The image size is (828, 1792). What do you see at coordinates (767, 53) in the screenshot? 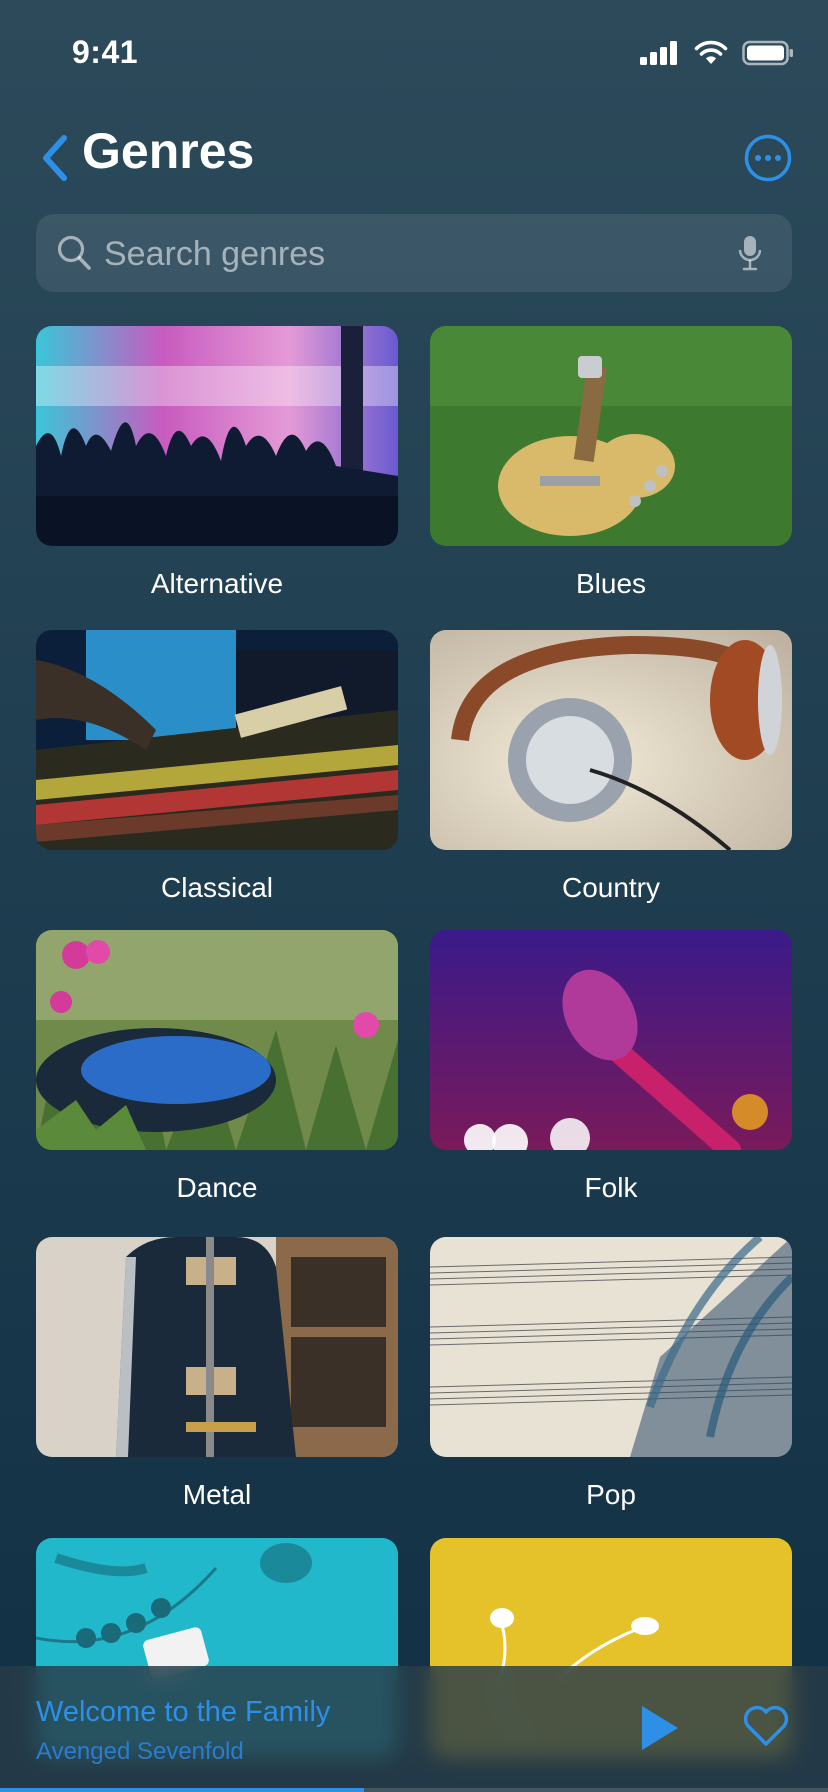
I see `battery-icon` at bounding box center [767, 53].